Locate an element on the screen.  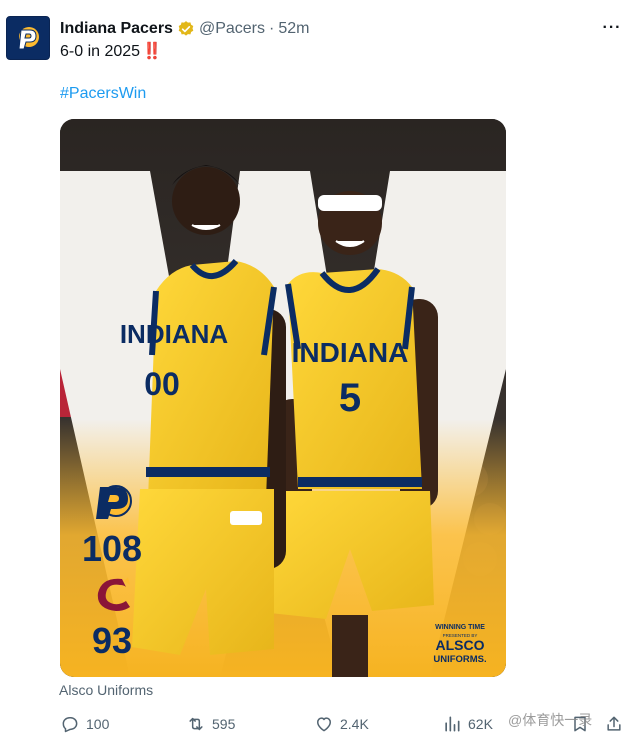
sponsor-line-1: WINNING TIME is located at coordinates (460, 627).